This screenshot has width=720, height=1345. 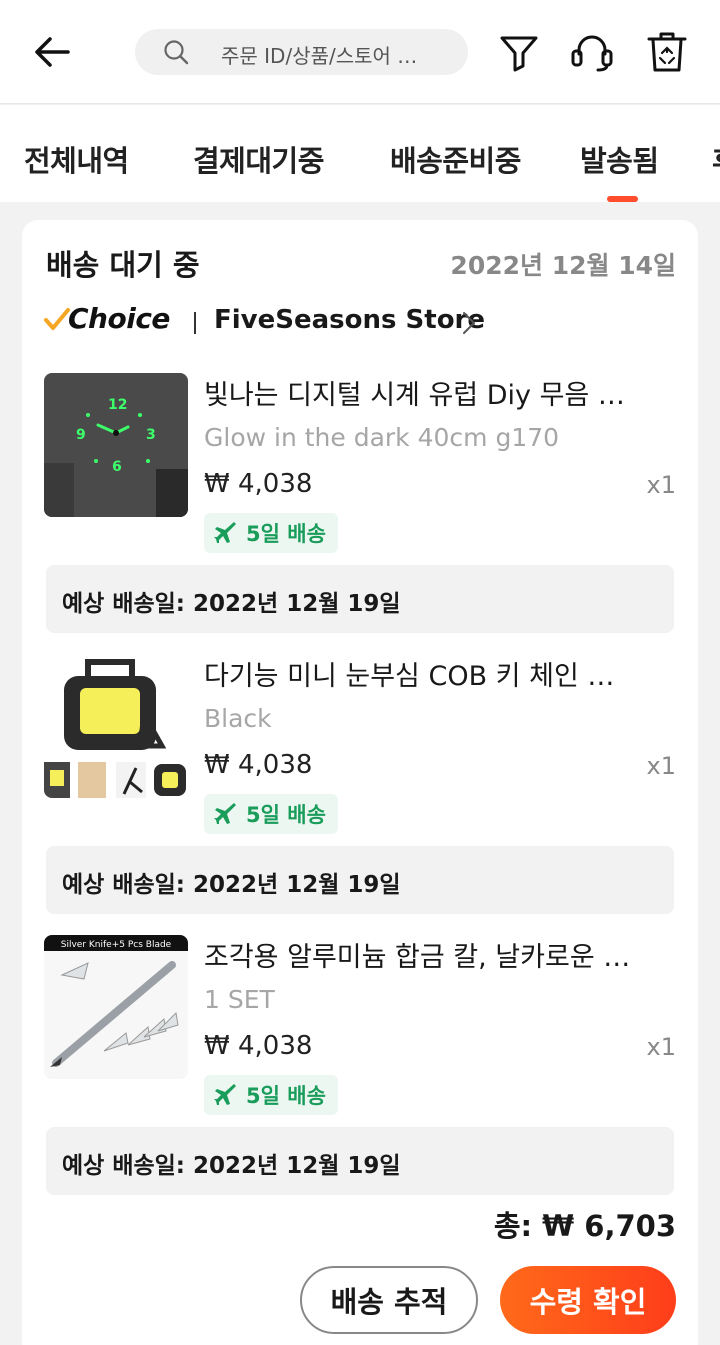 I want to click on order-total: 총: ₩ 6,703, so click(x=584, y=1226).